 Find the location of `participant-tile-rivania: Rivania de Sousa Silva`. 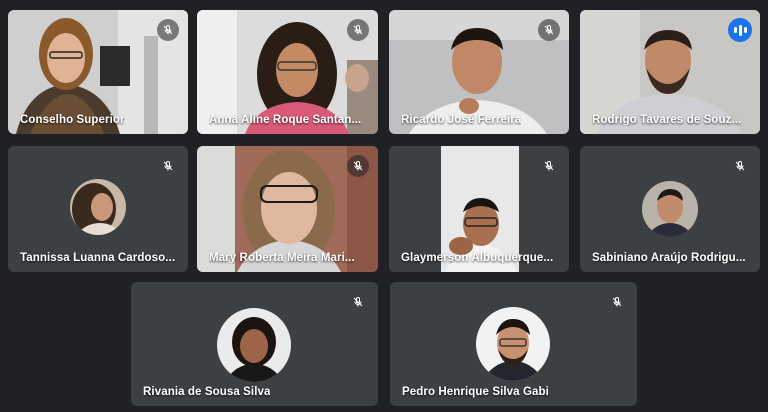

participant-tile-rivania: Rivania de Sousa Silva is located at coordinates (254, 344).